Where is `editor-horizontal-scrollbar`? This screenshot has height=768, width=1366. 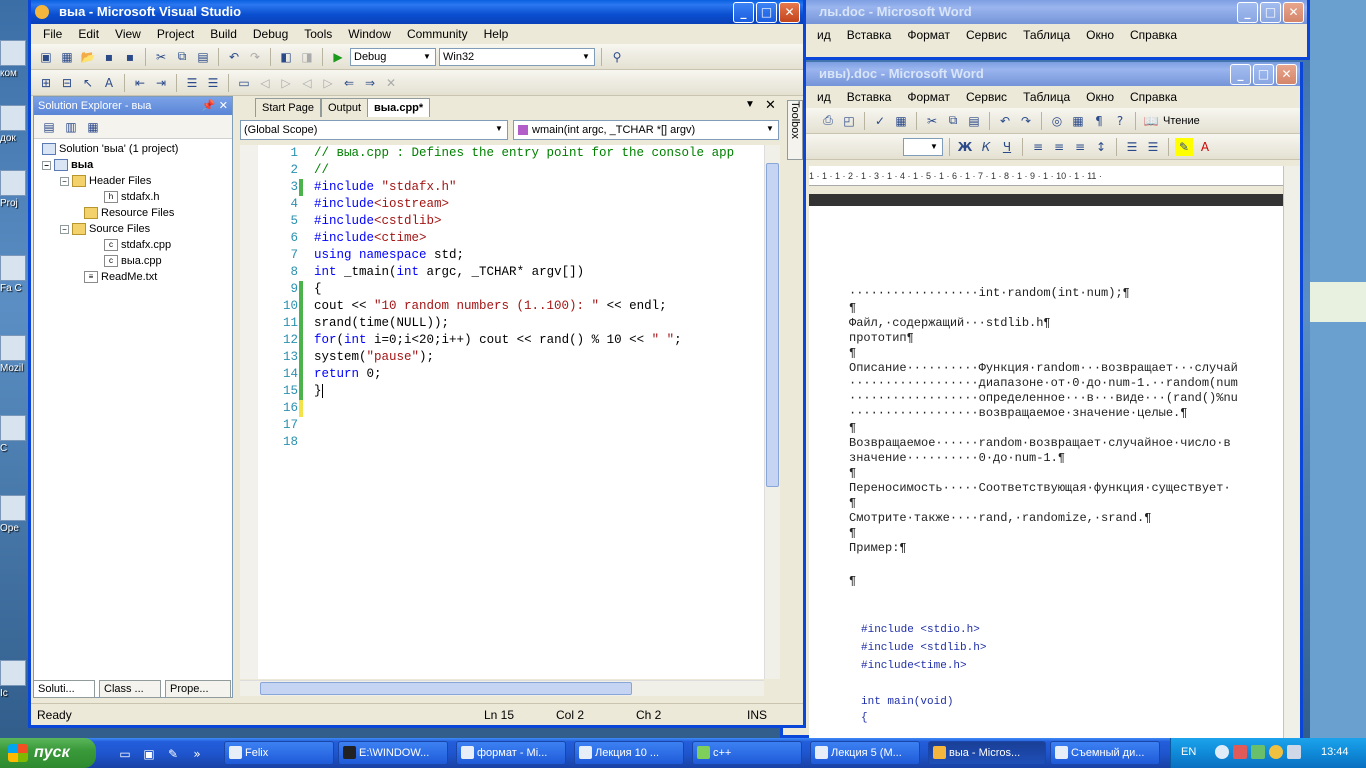
editor-horizontal-scrollbar is located at coordinates (502, 688).